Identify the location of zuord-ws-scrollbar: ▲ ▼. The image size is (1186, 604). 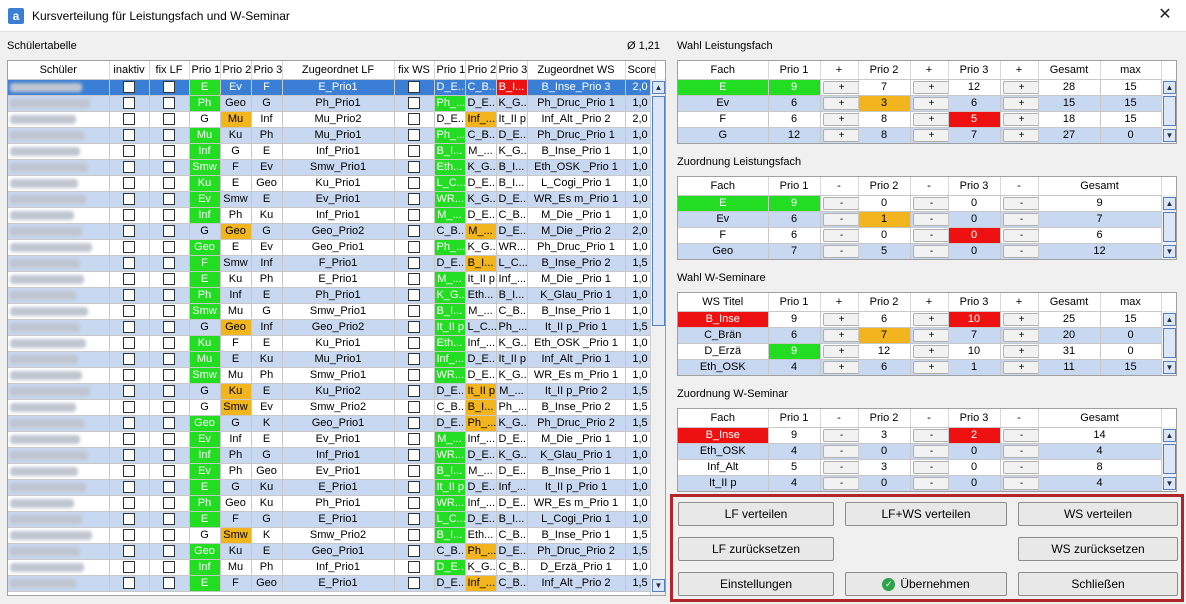
(1168, 459).